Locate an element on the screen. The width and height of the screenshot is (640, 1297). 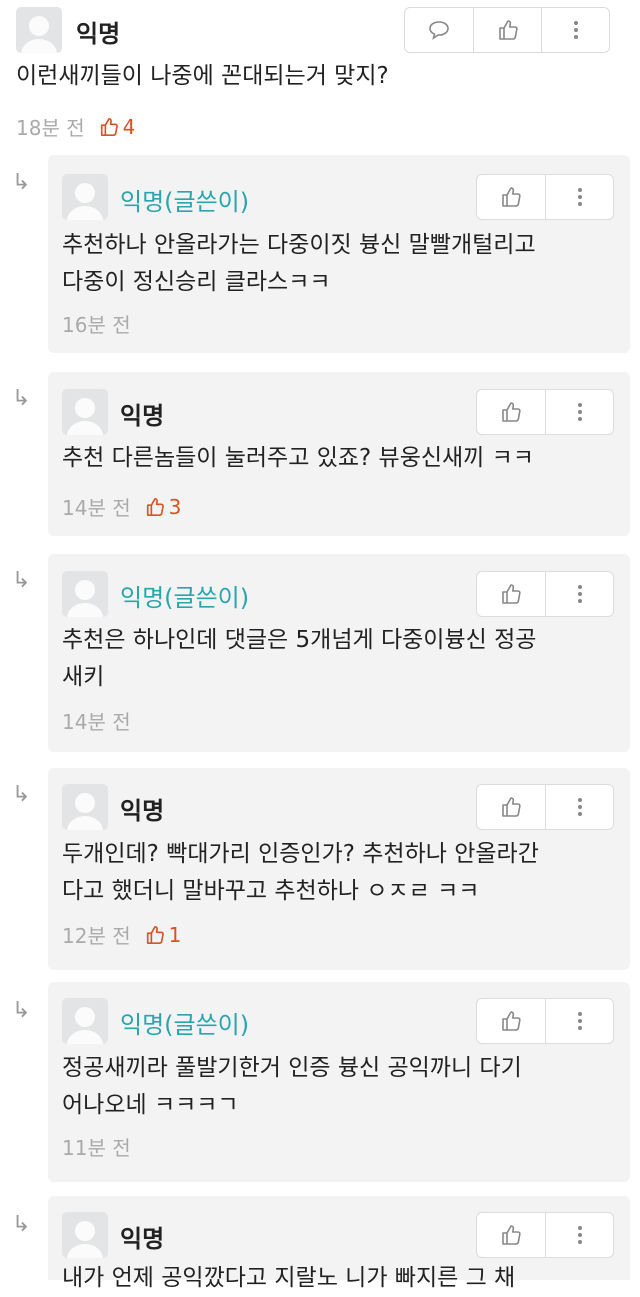
comment-meta: 18분 전 4 is located at coordinates (75, 126).